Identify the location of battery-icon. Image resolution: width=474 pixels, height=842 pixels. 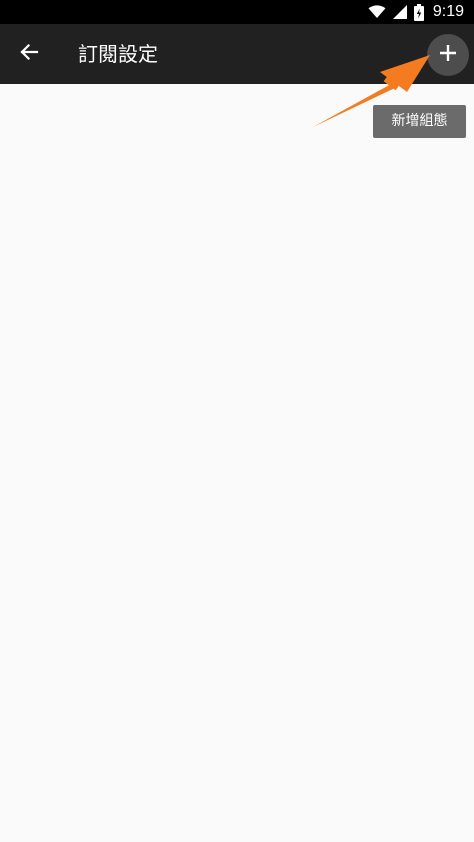
(418, 12).